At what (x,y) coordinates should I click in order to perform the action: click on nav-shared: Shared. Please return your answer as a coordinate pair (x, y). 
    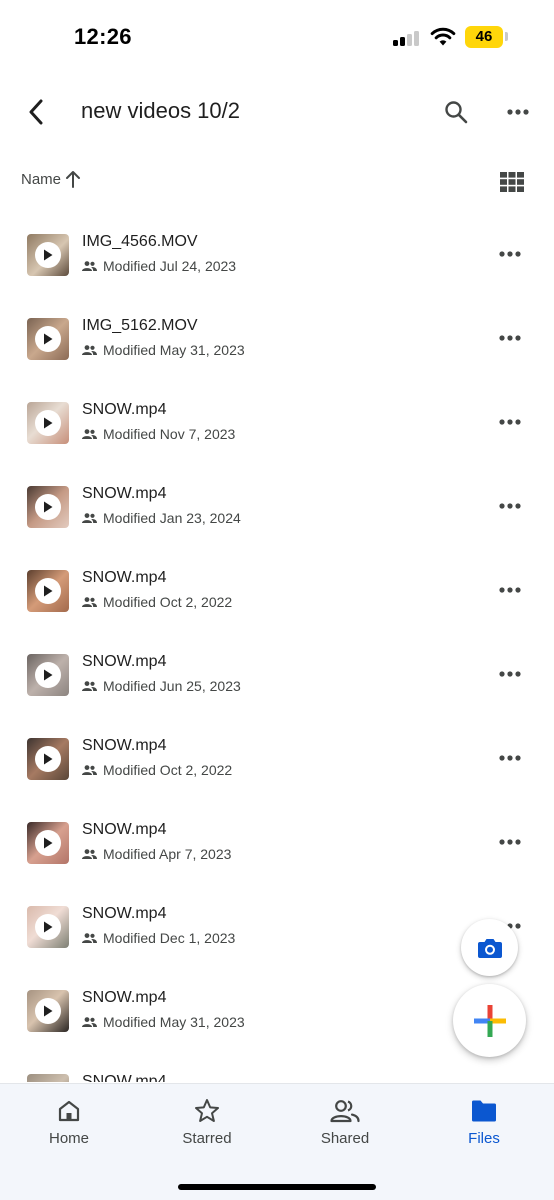
    Looking at the image, I should click on (345, 1126).